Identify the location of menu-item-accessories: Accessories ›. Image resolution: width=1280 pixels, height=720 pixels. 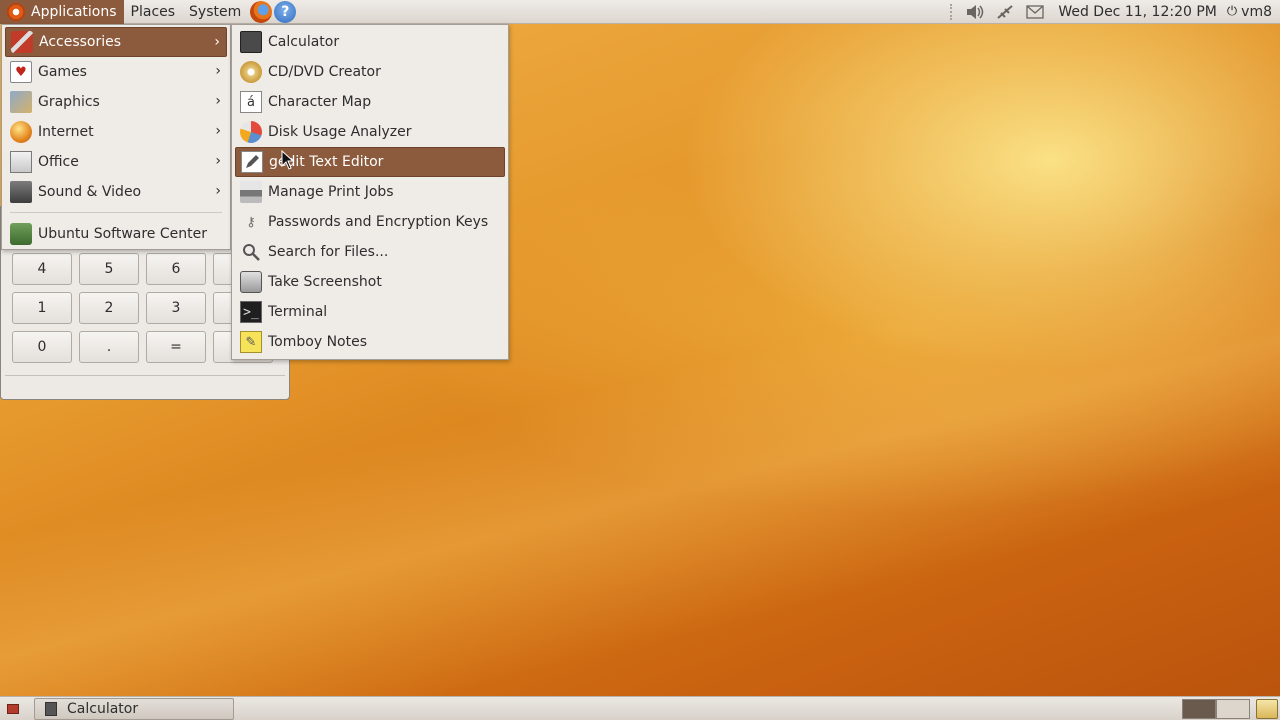
(116, 42).